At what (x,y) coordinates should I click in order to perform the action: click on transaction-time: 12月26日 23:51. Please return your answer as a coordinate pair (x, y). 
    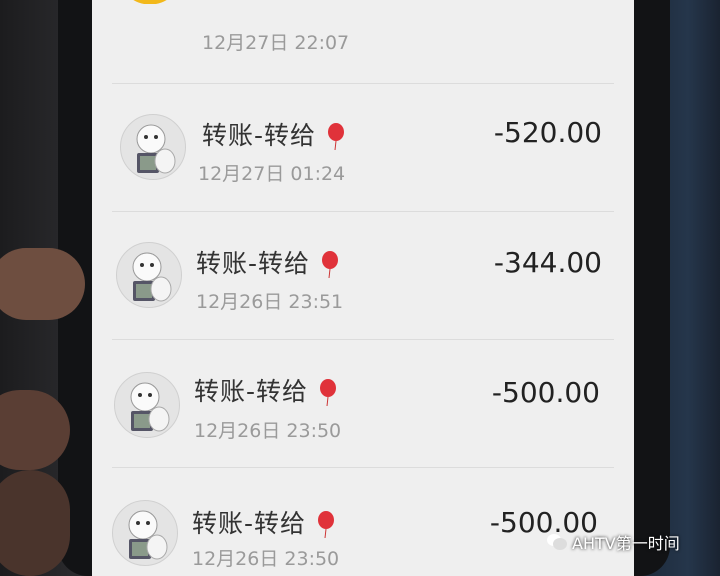
    Looking at the image, I should click on (270, 302).